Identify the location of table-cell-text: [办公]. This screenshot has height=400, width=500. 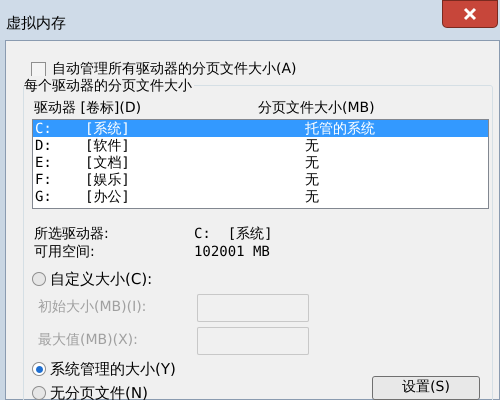
(108, 197).